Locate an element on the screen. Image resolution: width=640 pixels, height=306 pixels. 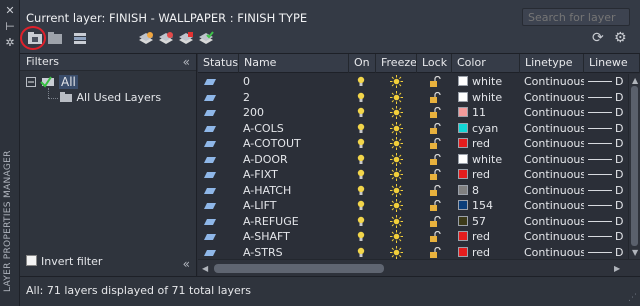
column-header-name: Name is located at coordinates (294, 63).